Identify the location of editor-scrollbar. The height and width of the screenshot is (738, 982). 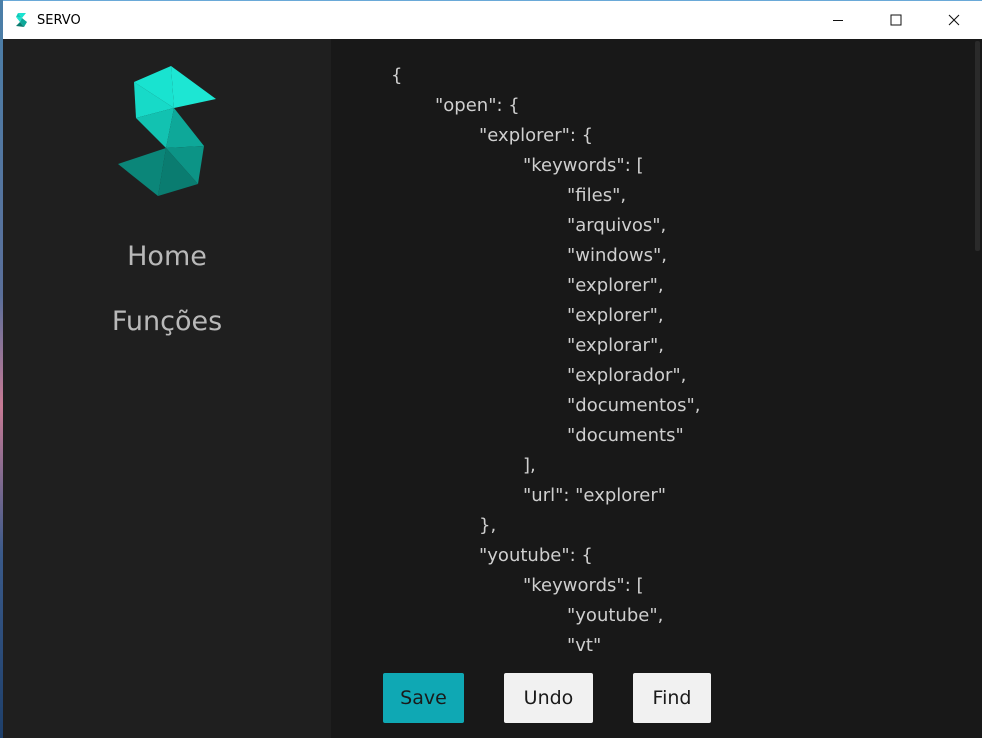
(977, 388).